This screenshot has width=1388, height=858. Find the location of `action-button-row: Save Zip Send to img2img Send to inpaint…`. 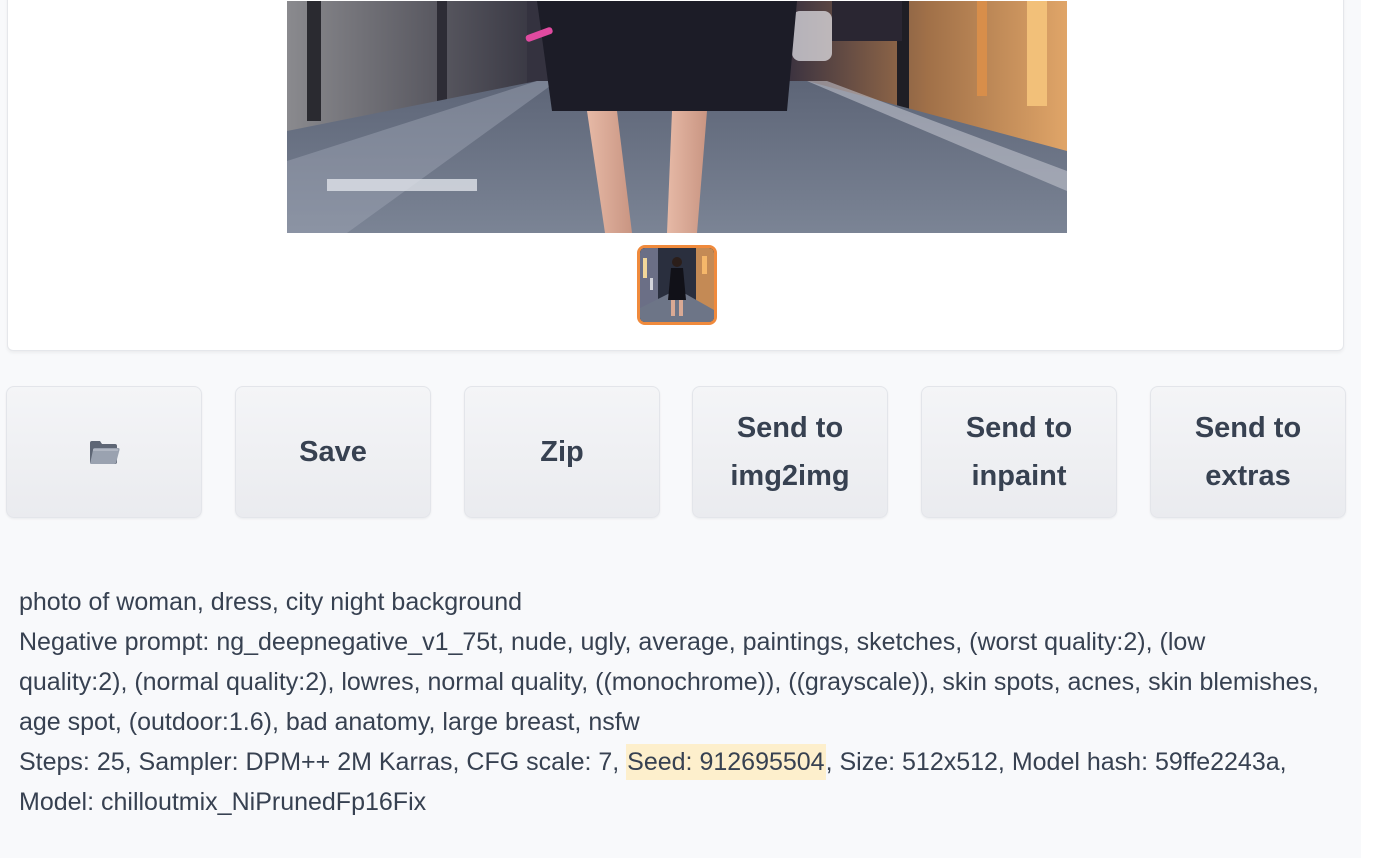

action-button-row: Save Zip Send to img2img Send to inpaint… is located at coordinates (676, 452).